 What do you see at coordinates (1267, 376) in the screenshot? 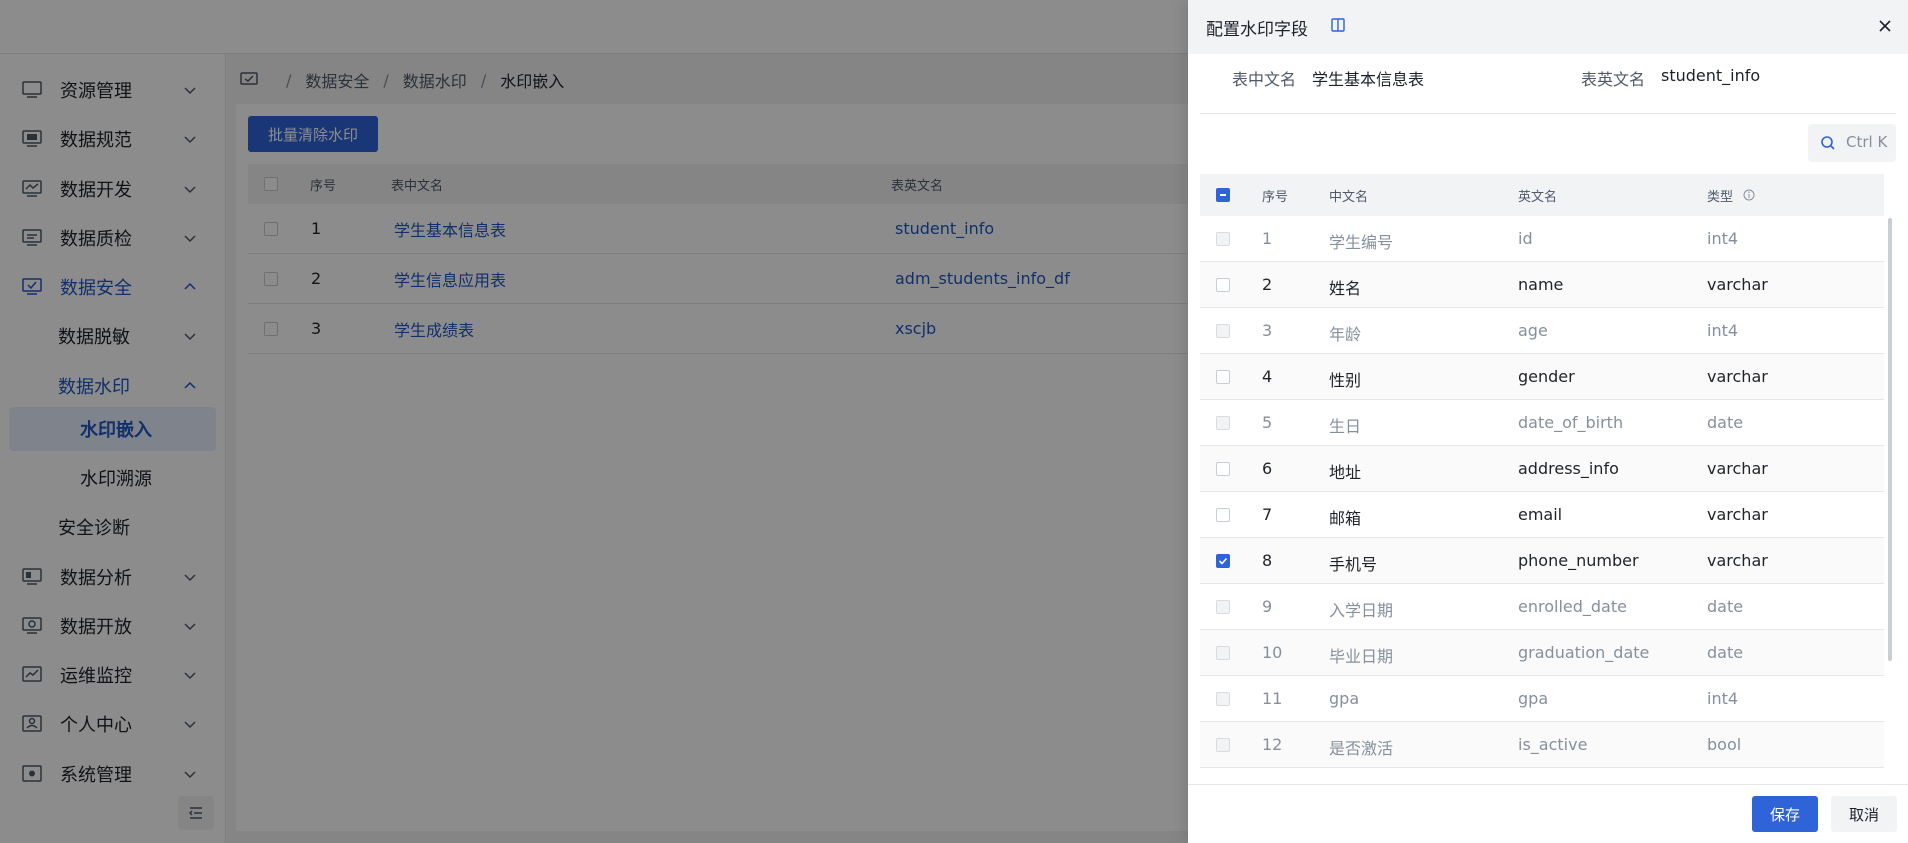
I see `row-index: 4` at bounding box center [1267, 376].